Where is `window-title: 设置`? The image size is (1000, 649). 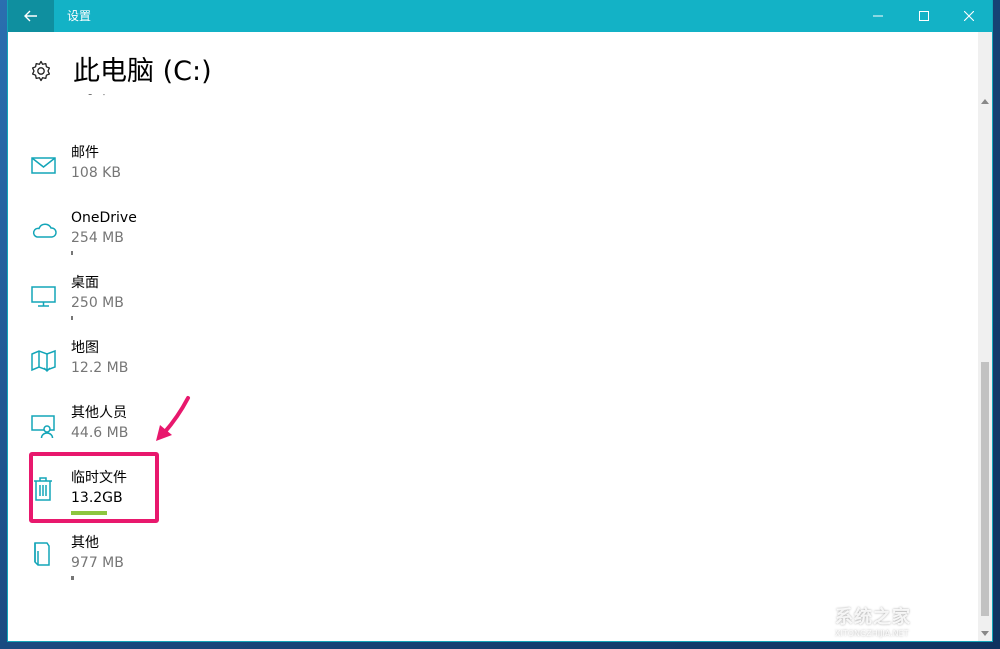
window-title: 设置 is located at coordinates (79, 16).